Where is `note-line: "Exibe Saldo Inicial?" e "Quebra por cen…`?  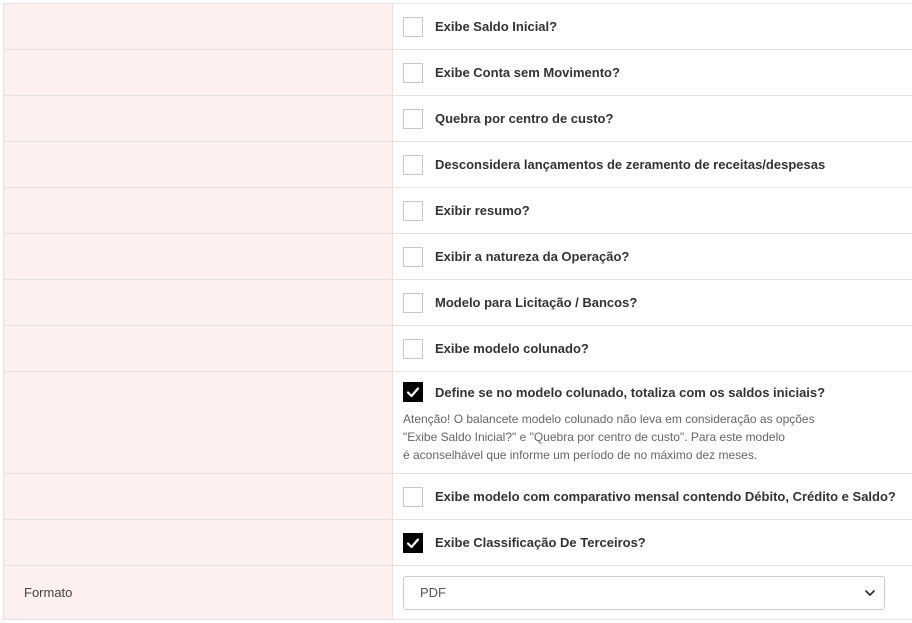
note-line: "Exibe Saldo Inicial?" e "Quebra por cen… is located at coordinates (594, 437).